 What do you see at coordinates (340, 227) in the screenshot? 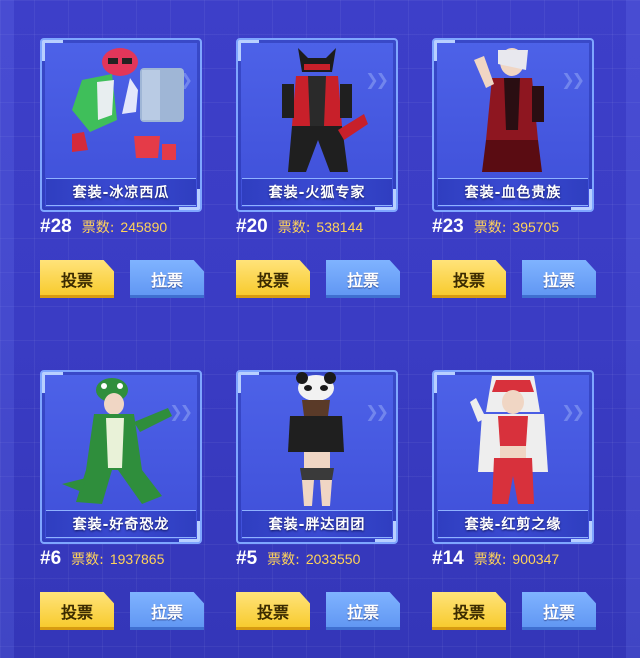
I see `votes-count: 538144` at bounding box center [340, 227].